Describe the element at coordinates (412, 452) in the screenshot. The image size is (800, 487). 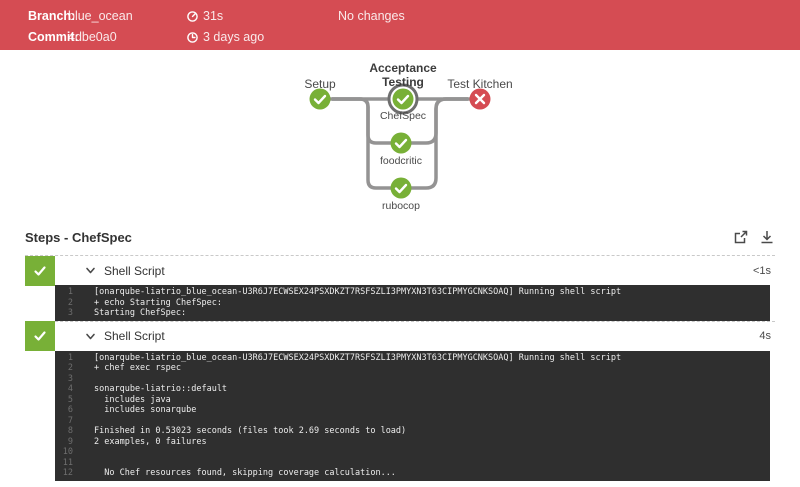
I see `console-line: 10` at that location.